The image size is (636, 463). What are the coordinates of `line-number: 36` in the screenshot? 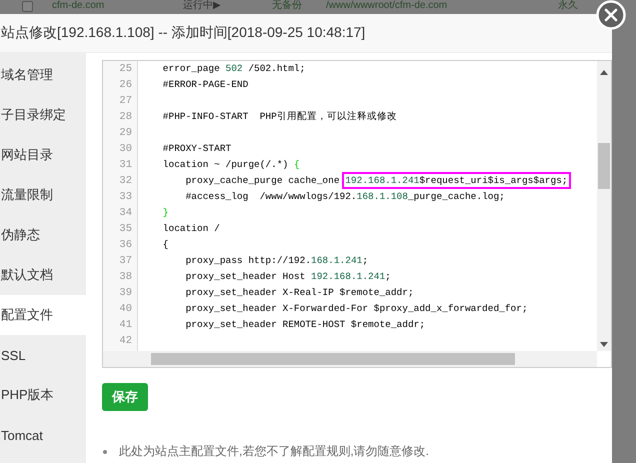 It's located at (125, 245).